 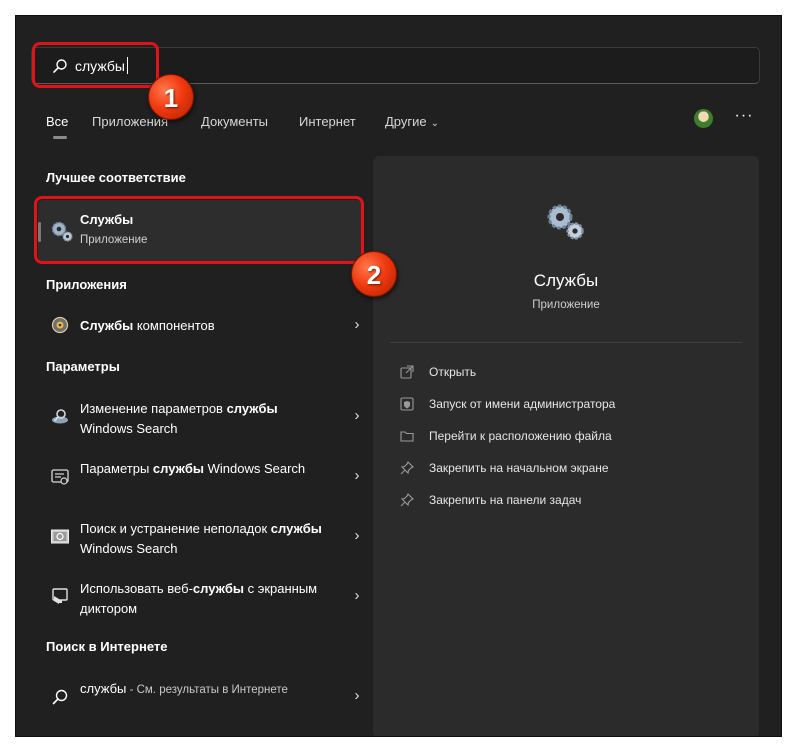 I want to click on action-label: Перейти к расположению файла, so click(x=520, y=436).